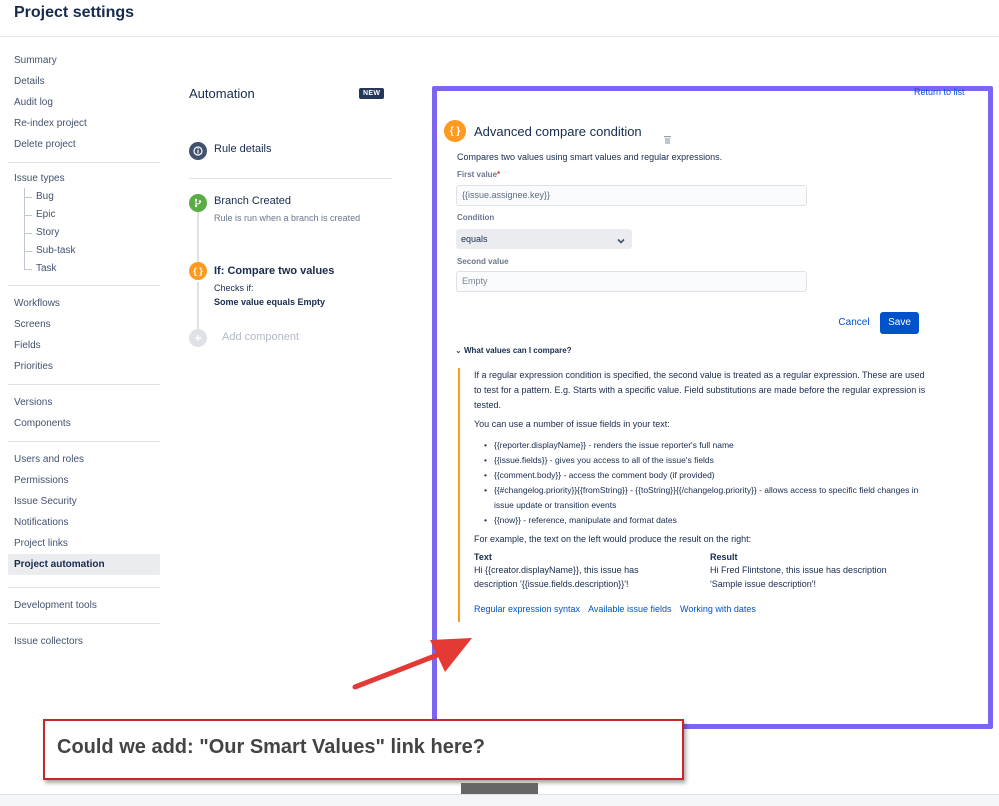 Image resolution: width=999 pixels, height=806 pixels. What do you see at coordinates (91, 197) in the screenshot?
I see `sidebar-subitem-bug: Bug` at bounding box center [91, 197].